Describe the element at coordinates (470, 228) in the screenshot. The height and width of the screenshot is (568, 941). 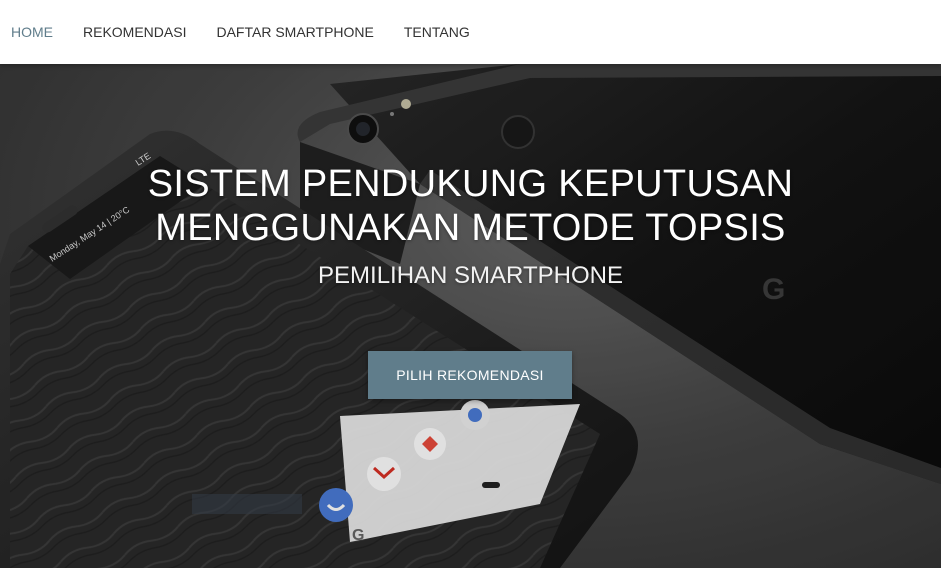
I see `hero-title-line2: MENGGUNAKAN METODE TOPSIS` at that location.